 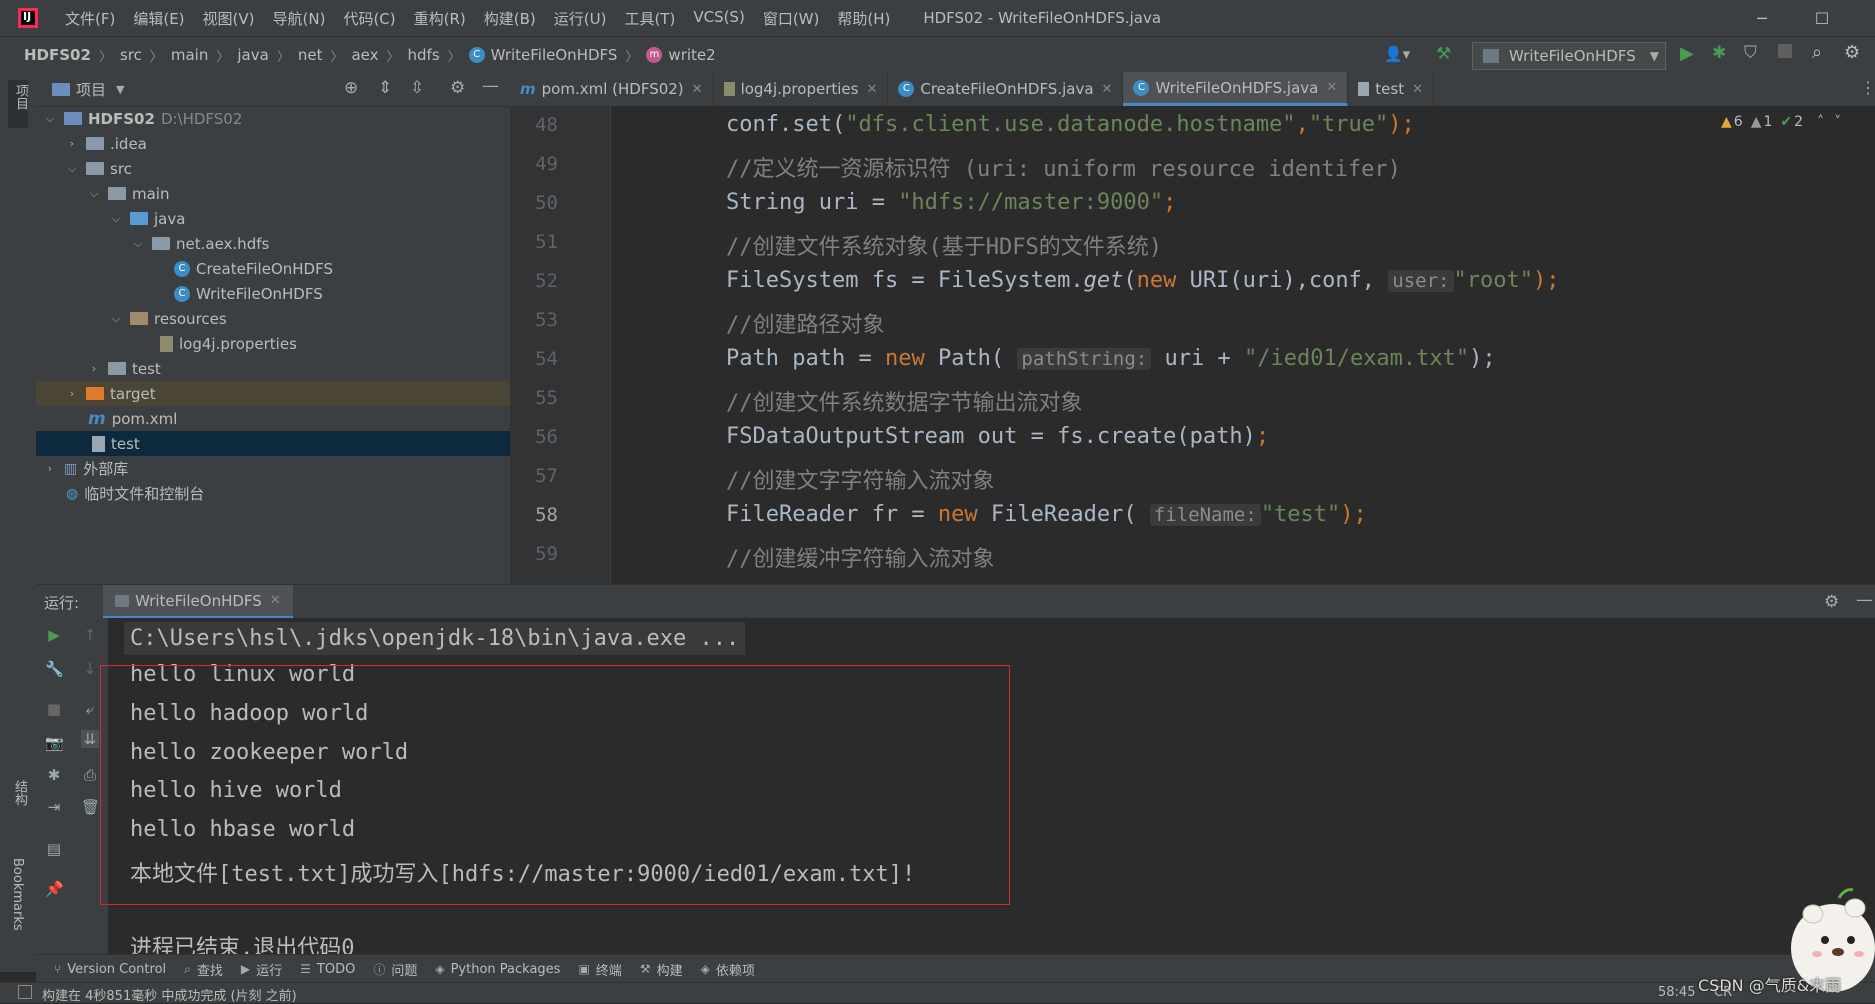 What do you see at coordinates (369, 18) in the screenshot?
I see `menu-code: 代码(C)` at bounding box center [369, 18].